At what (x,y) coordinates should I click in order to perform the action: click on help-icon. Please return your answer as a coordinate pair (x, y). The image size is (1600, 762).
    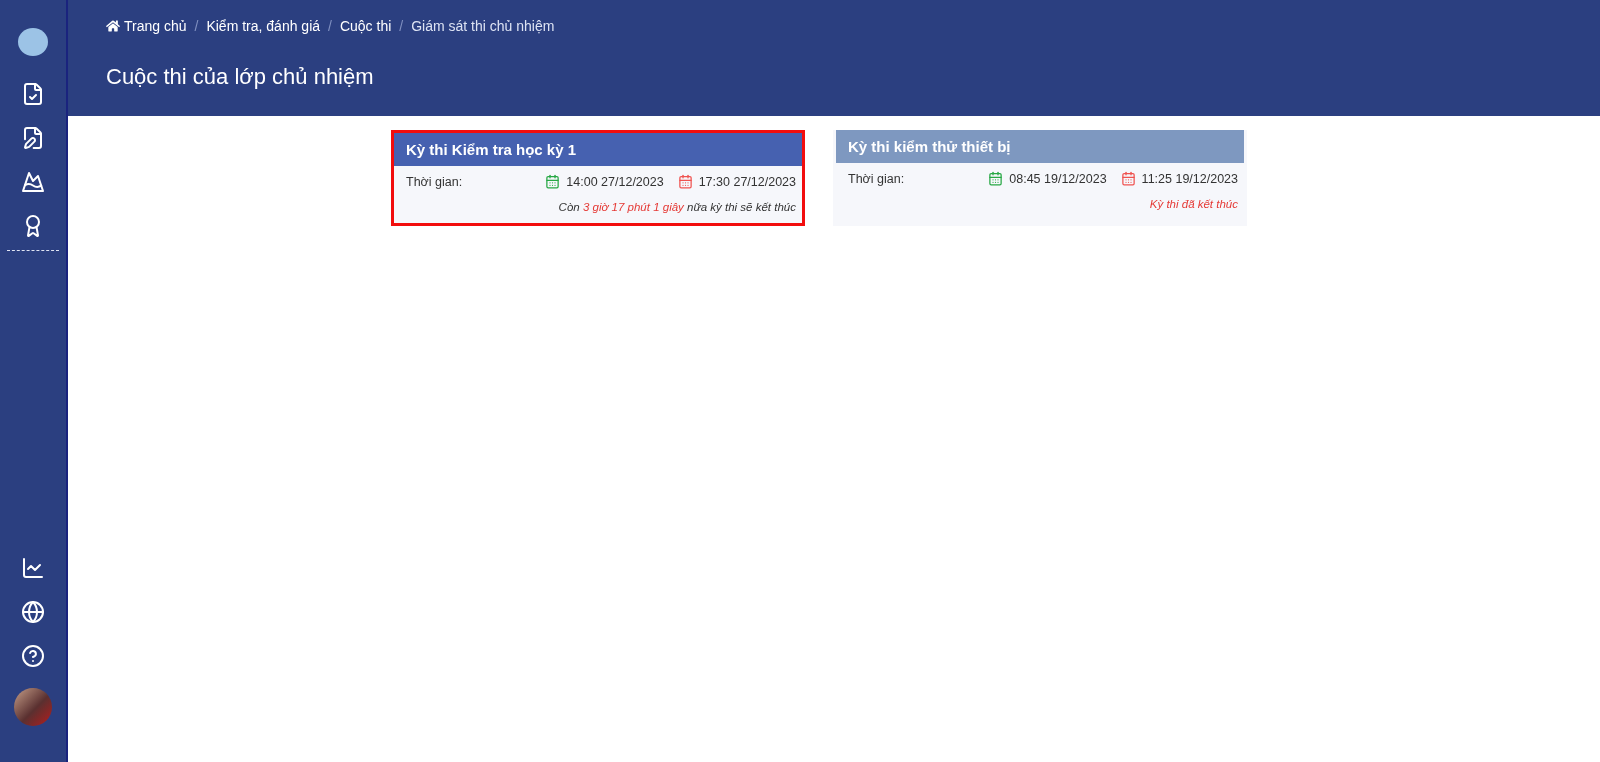
    Looking at the image, I should click on (33, 656).